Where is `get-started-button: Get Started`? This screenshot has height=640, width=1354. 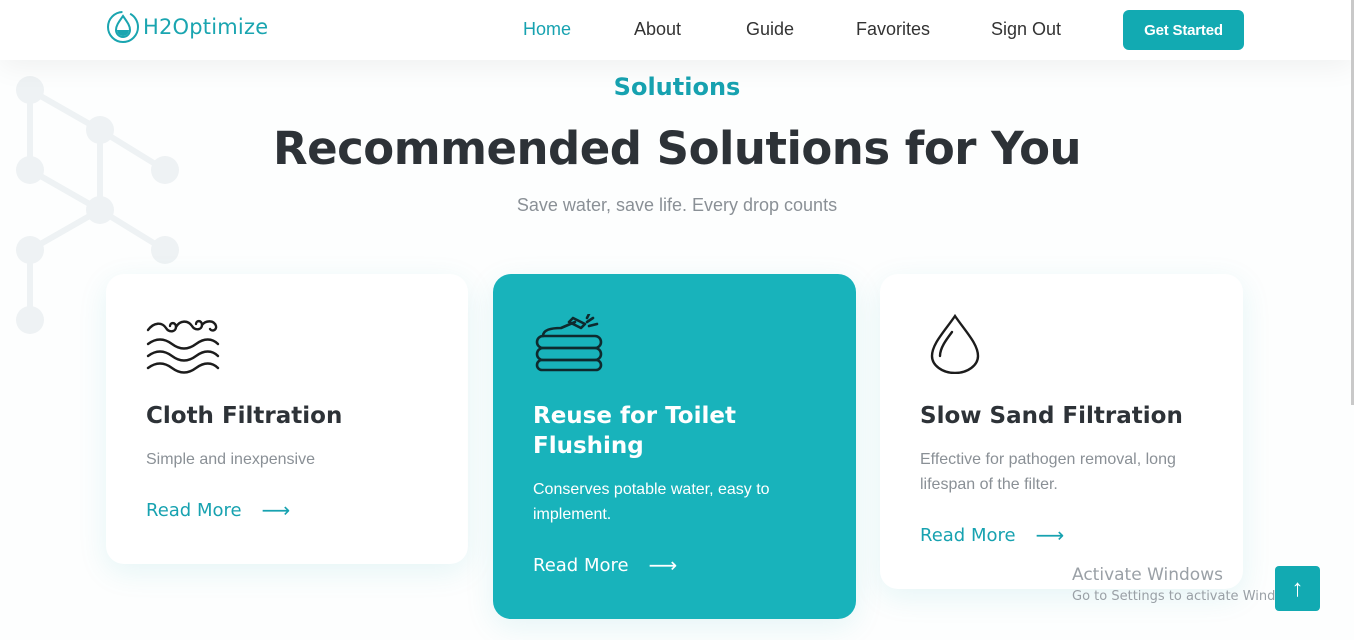 get-started-button: Get Started is located at coordinates (1183, 30).